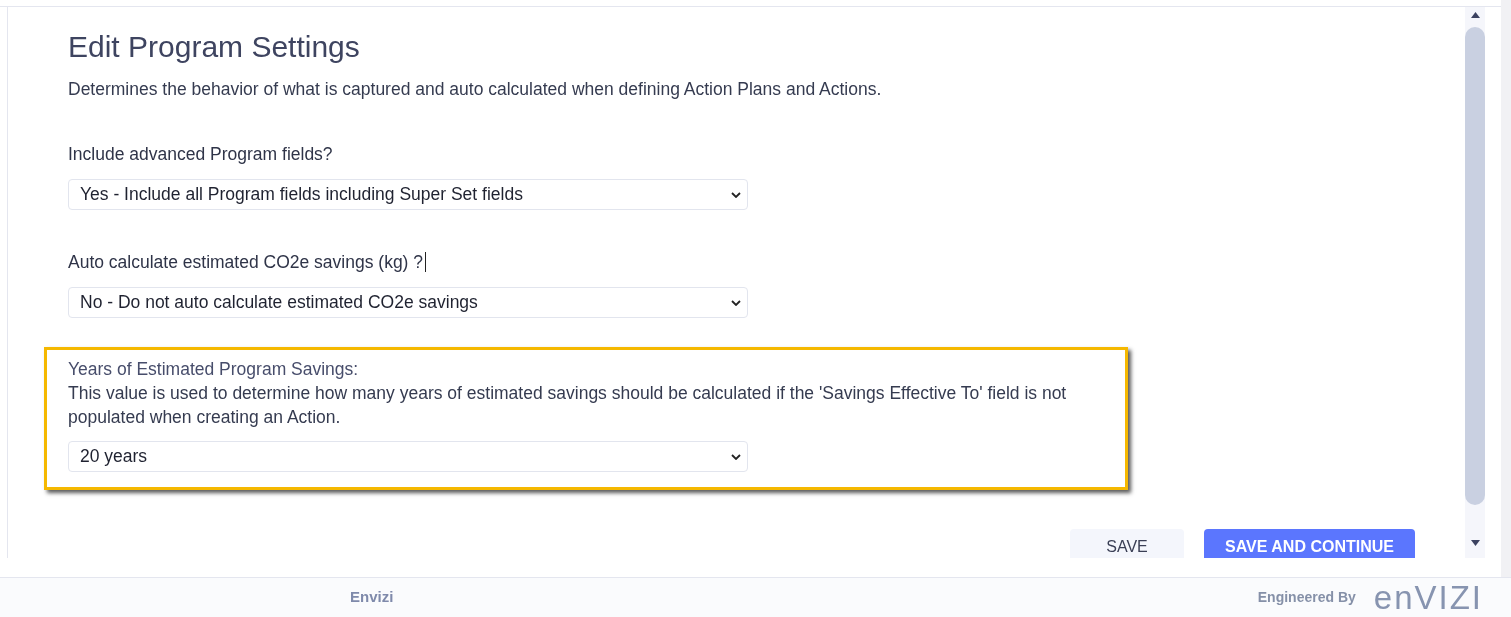  I want to click on dropdown-select: 20 years, so click(408, 456).